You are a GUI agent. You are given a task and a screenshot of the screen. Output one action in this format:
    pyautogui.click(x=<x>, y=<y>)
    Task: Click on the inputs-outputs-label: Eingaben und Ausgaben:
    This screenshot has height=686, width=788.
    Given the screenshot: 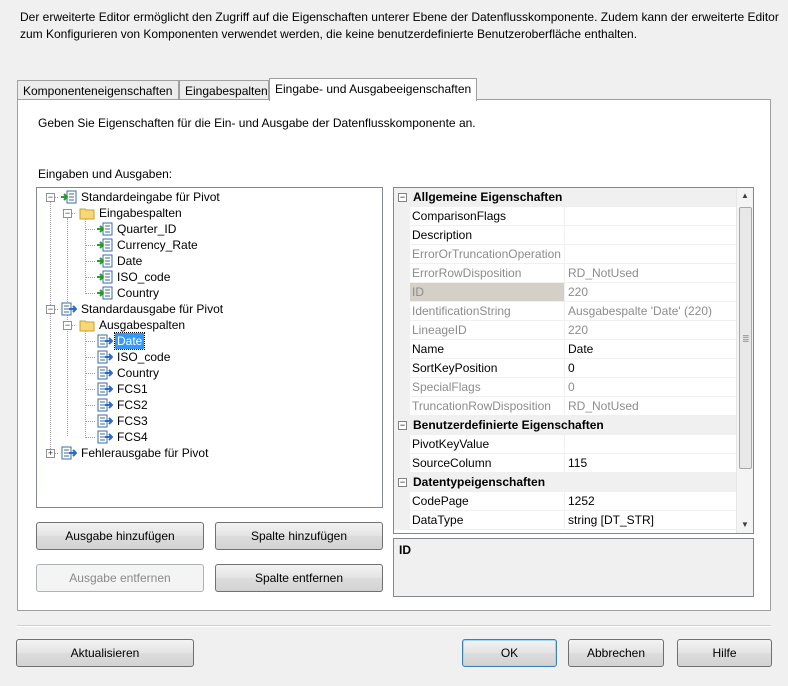 What is the action you would take?
    pyautogui.click(x=105, y=174)
    